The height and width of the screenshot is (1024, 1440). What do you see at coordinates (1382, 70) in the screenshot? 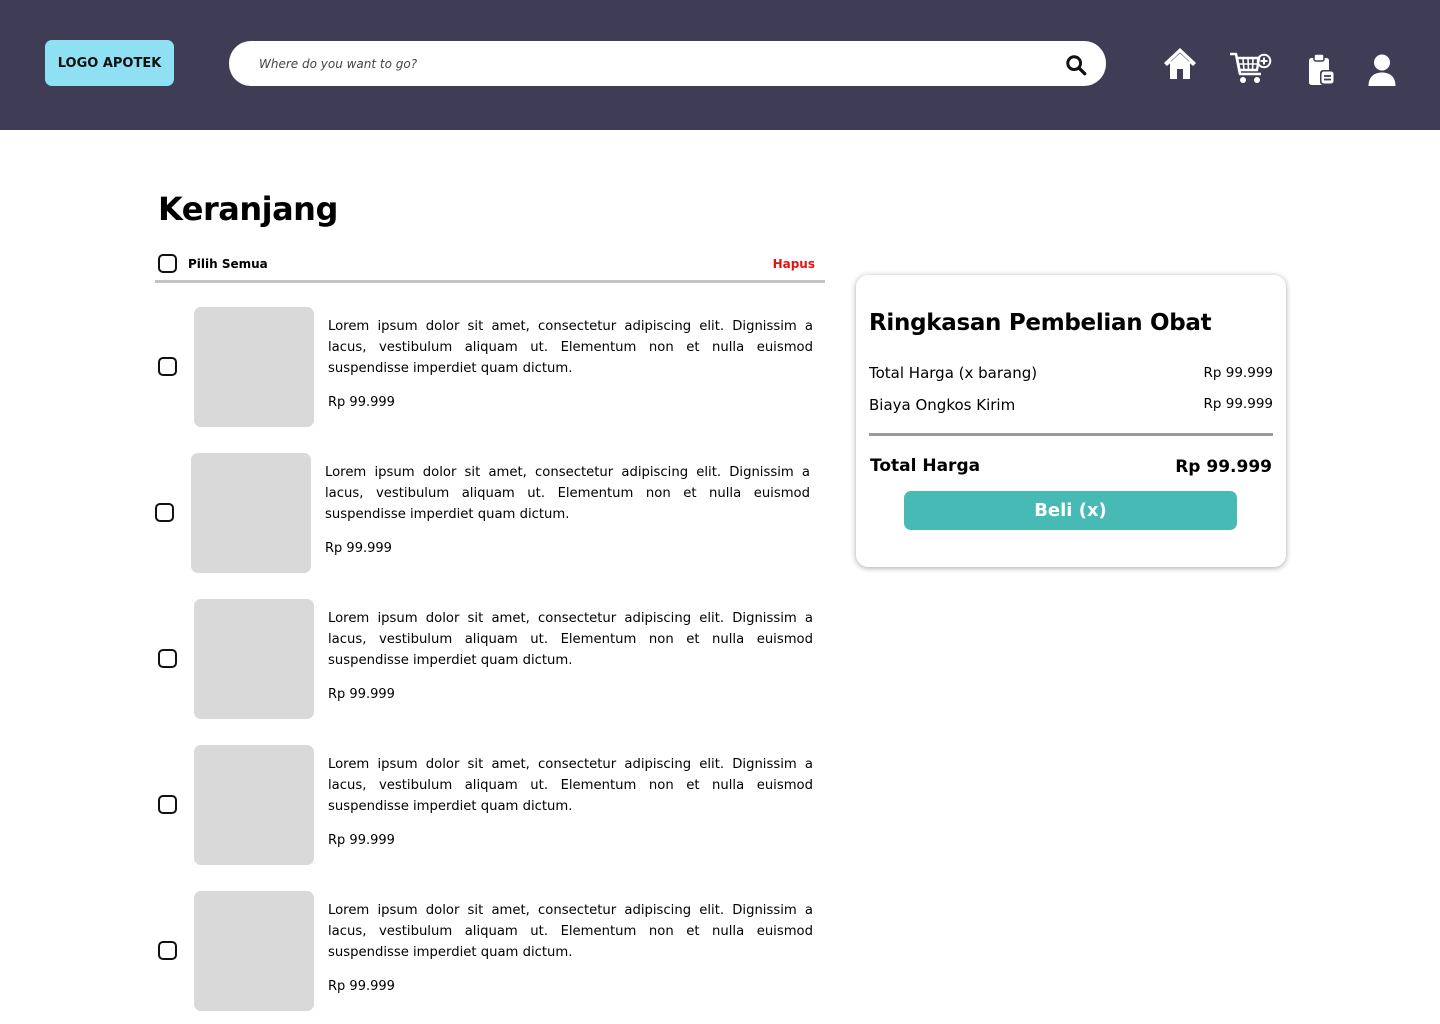
I see `user-icon` at bounding box center [1382, 70].